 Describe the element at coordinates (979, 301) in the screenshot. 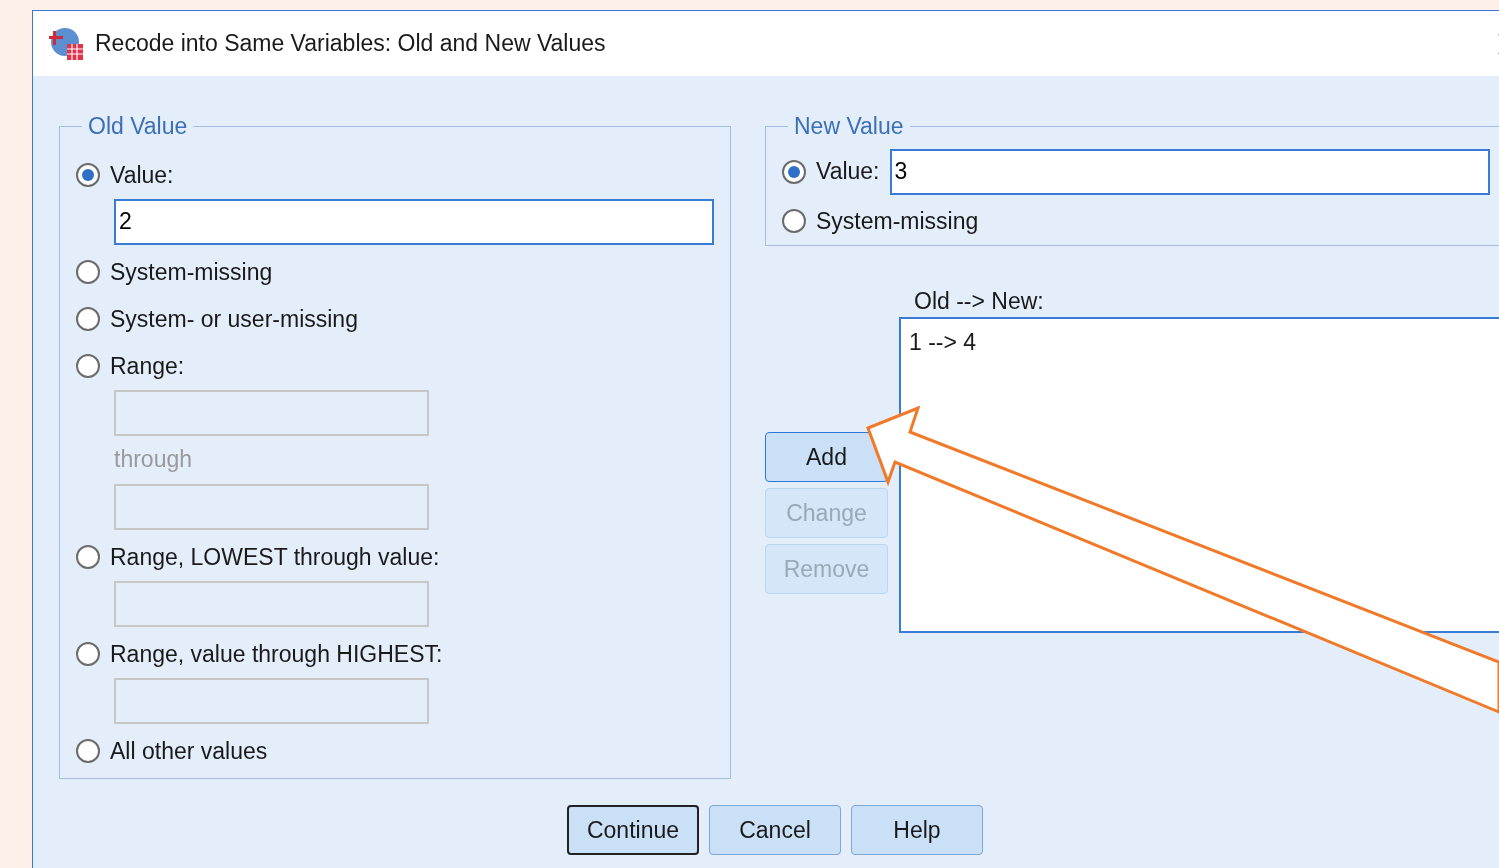

I see `list-label: Old --> New:` at that location.